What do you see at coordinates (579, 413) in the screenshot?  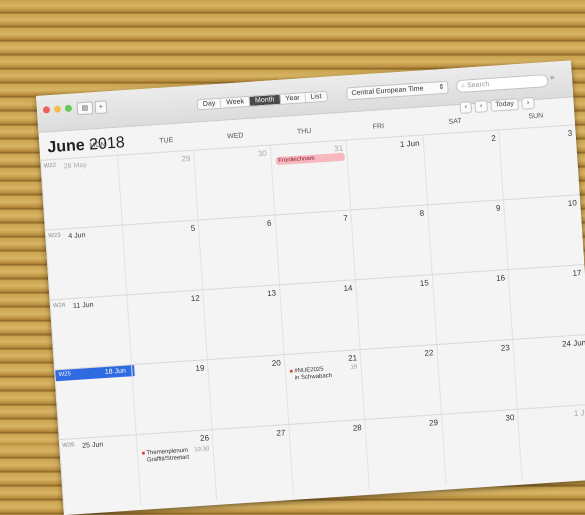 I see `day-number: 1 Jul` at bounding box center [579, 413].